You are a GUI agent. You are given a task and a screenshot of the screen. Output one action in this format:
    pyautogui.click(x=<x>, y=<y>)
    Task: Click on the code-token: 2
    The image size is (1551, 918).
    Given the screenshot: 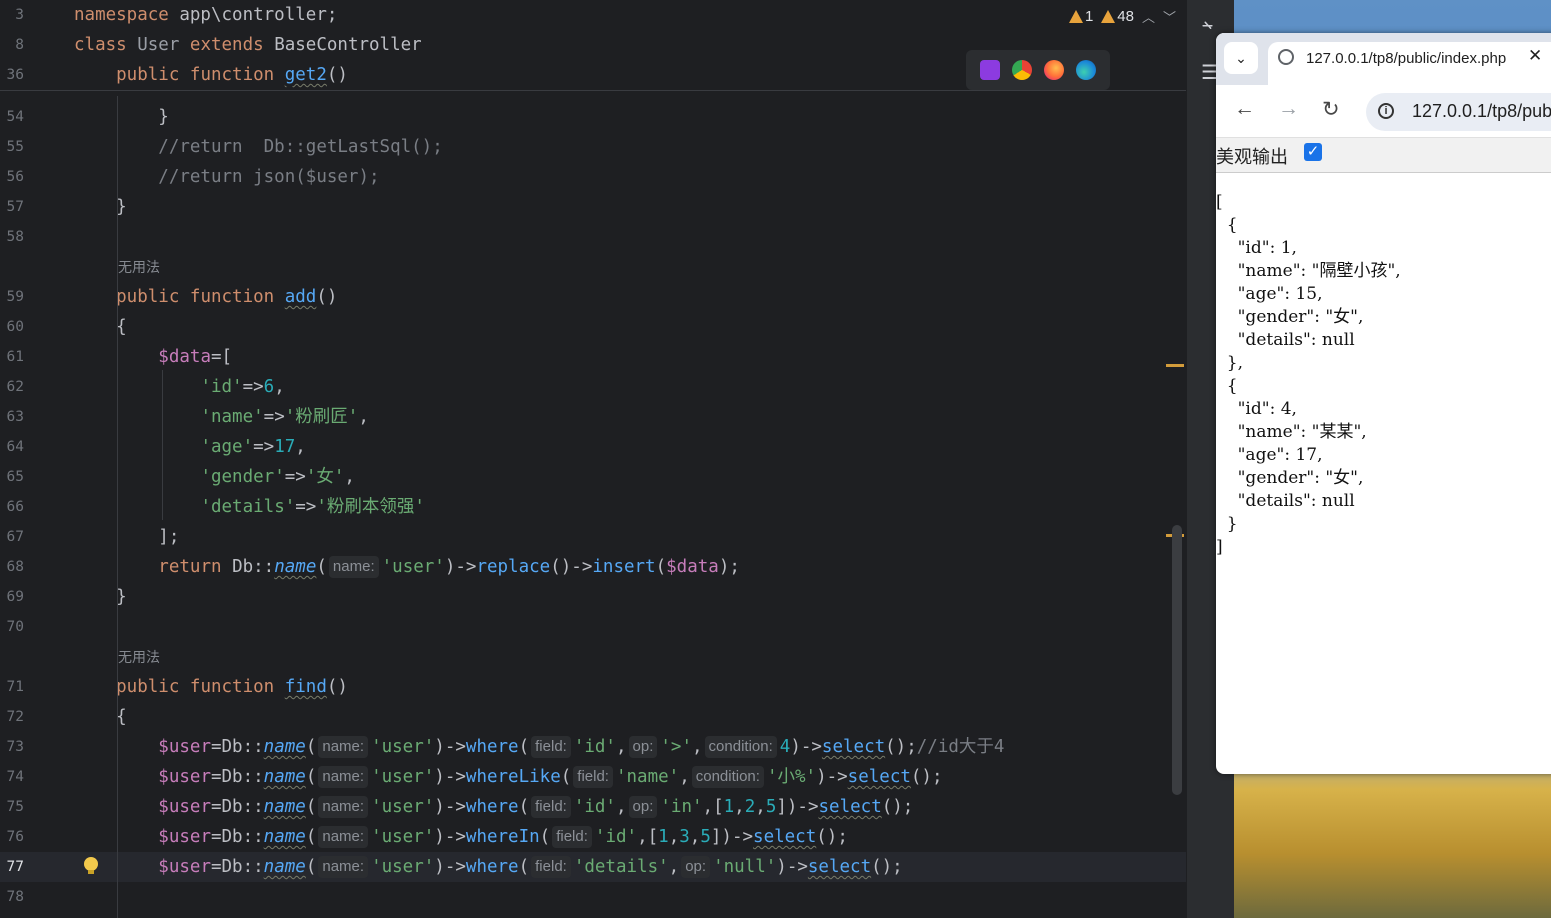 What is the action you would take?
    pyautogui.click(x=750, y=807)
    